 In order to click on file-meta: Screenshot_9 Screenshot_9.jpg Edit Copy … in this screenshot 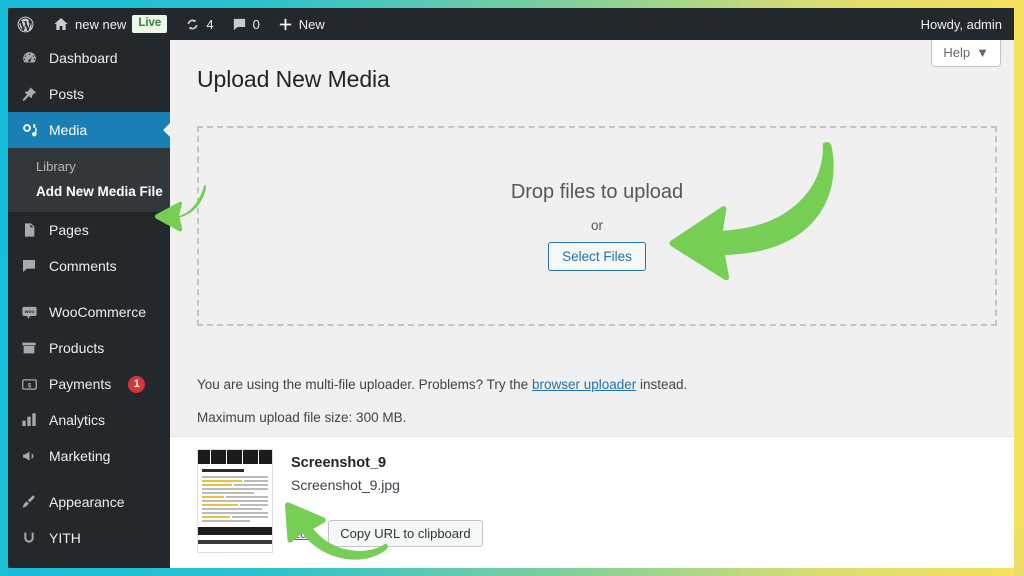, I will do `click(387, 501)`.